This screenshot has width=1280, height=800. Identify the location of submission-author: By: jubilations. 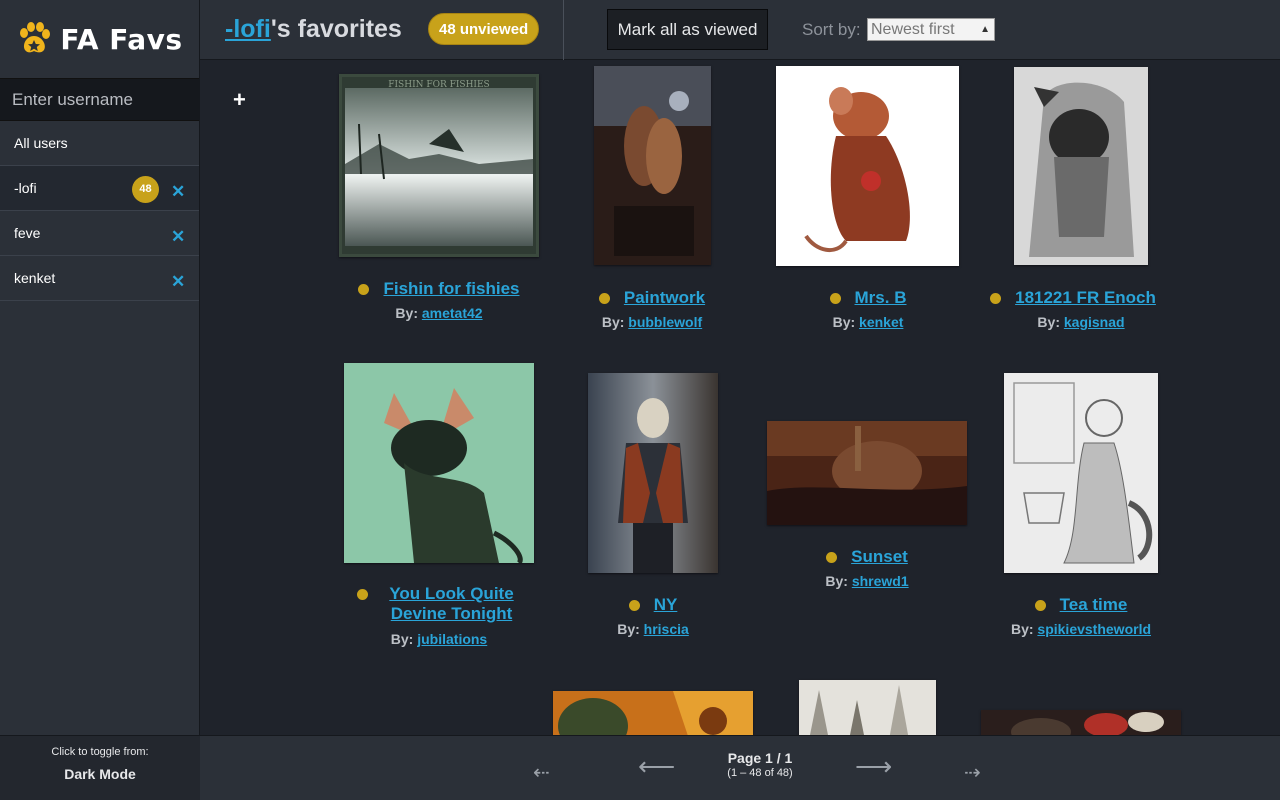
(439, 639).